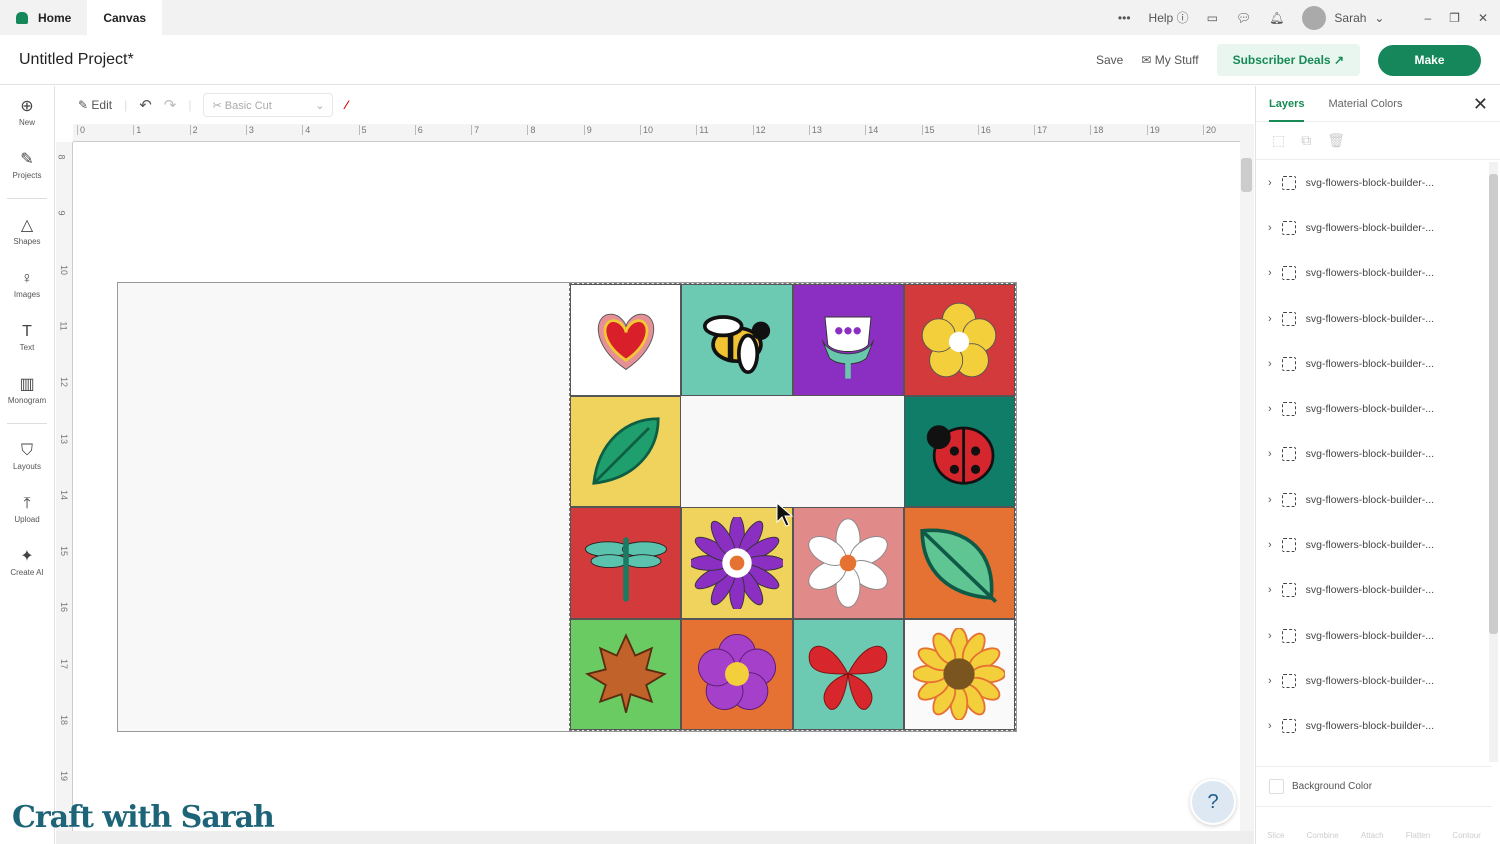 This screenshot has height=844, width=1500. I want to click on machine-icon: ▭, so click(1212, 18).